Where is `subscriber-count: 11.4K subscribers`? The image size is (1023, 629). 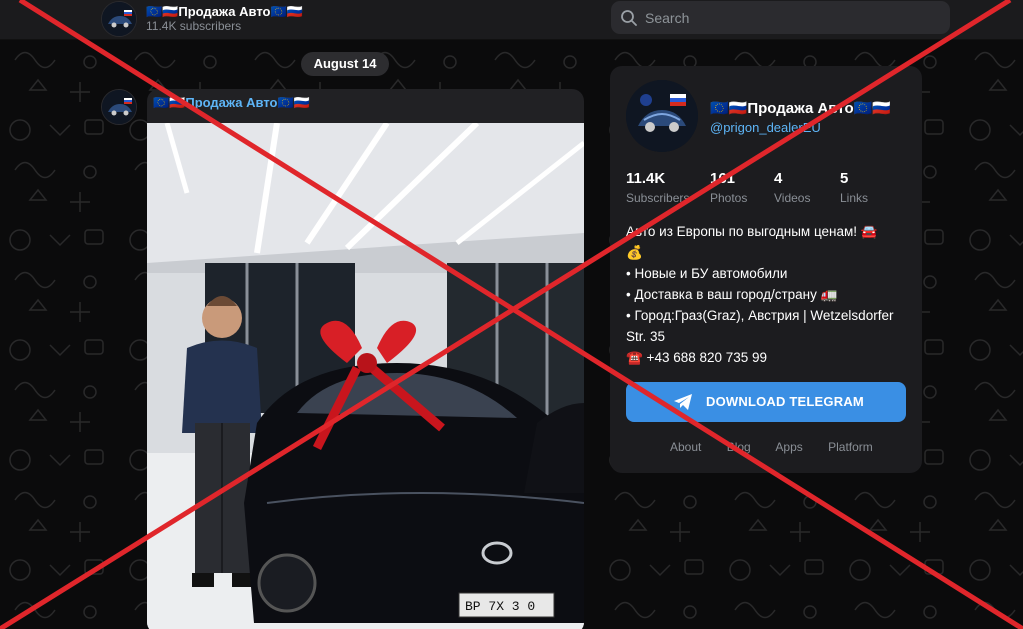 subscriber-count: 11.4K subscribers is located at coordinates (194, 26).